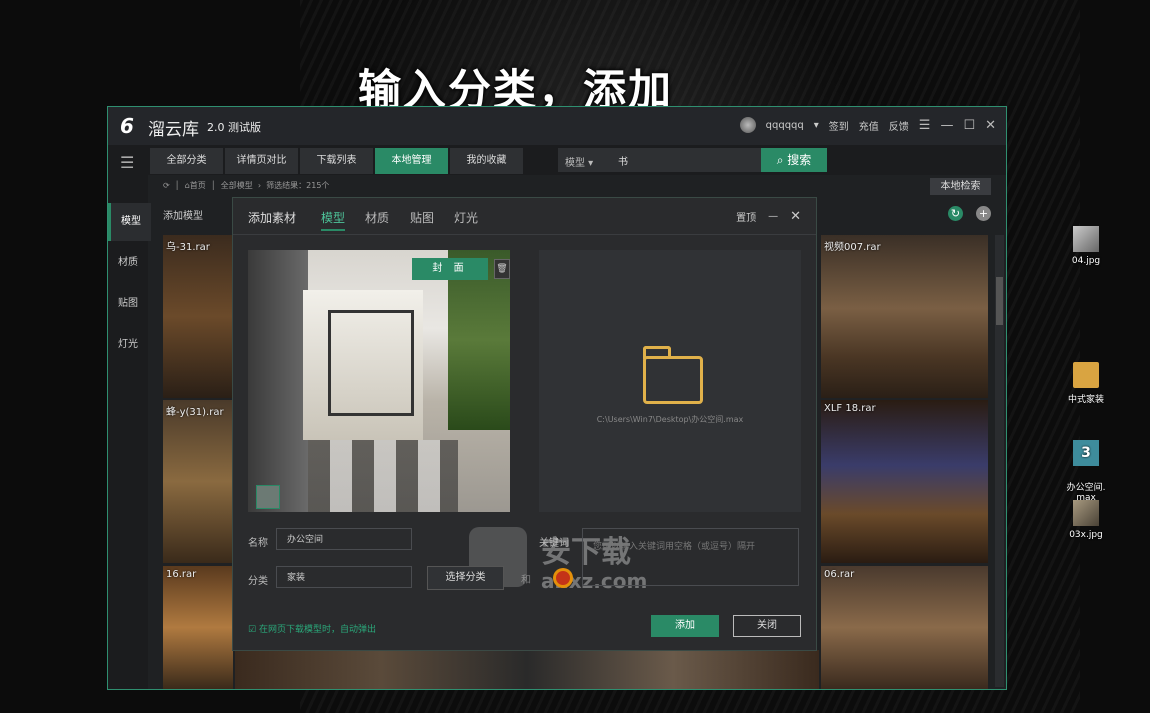  I want to click on thumbnail-card: XLF 18.rar, so click(904, 481).